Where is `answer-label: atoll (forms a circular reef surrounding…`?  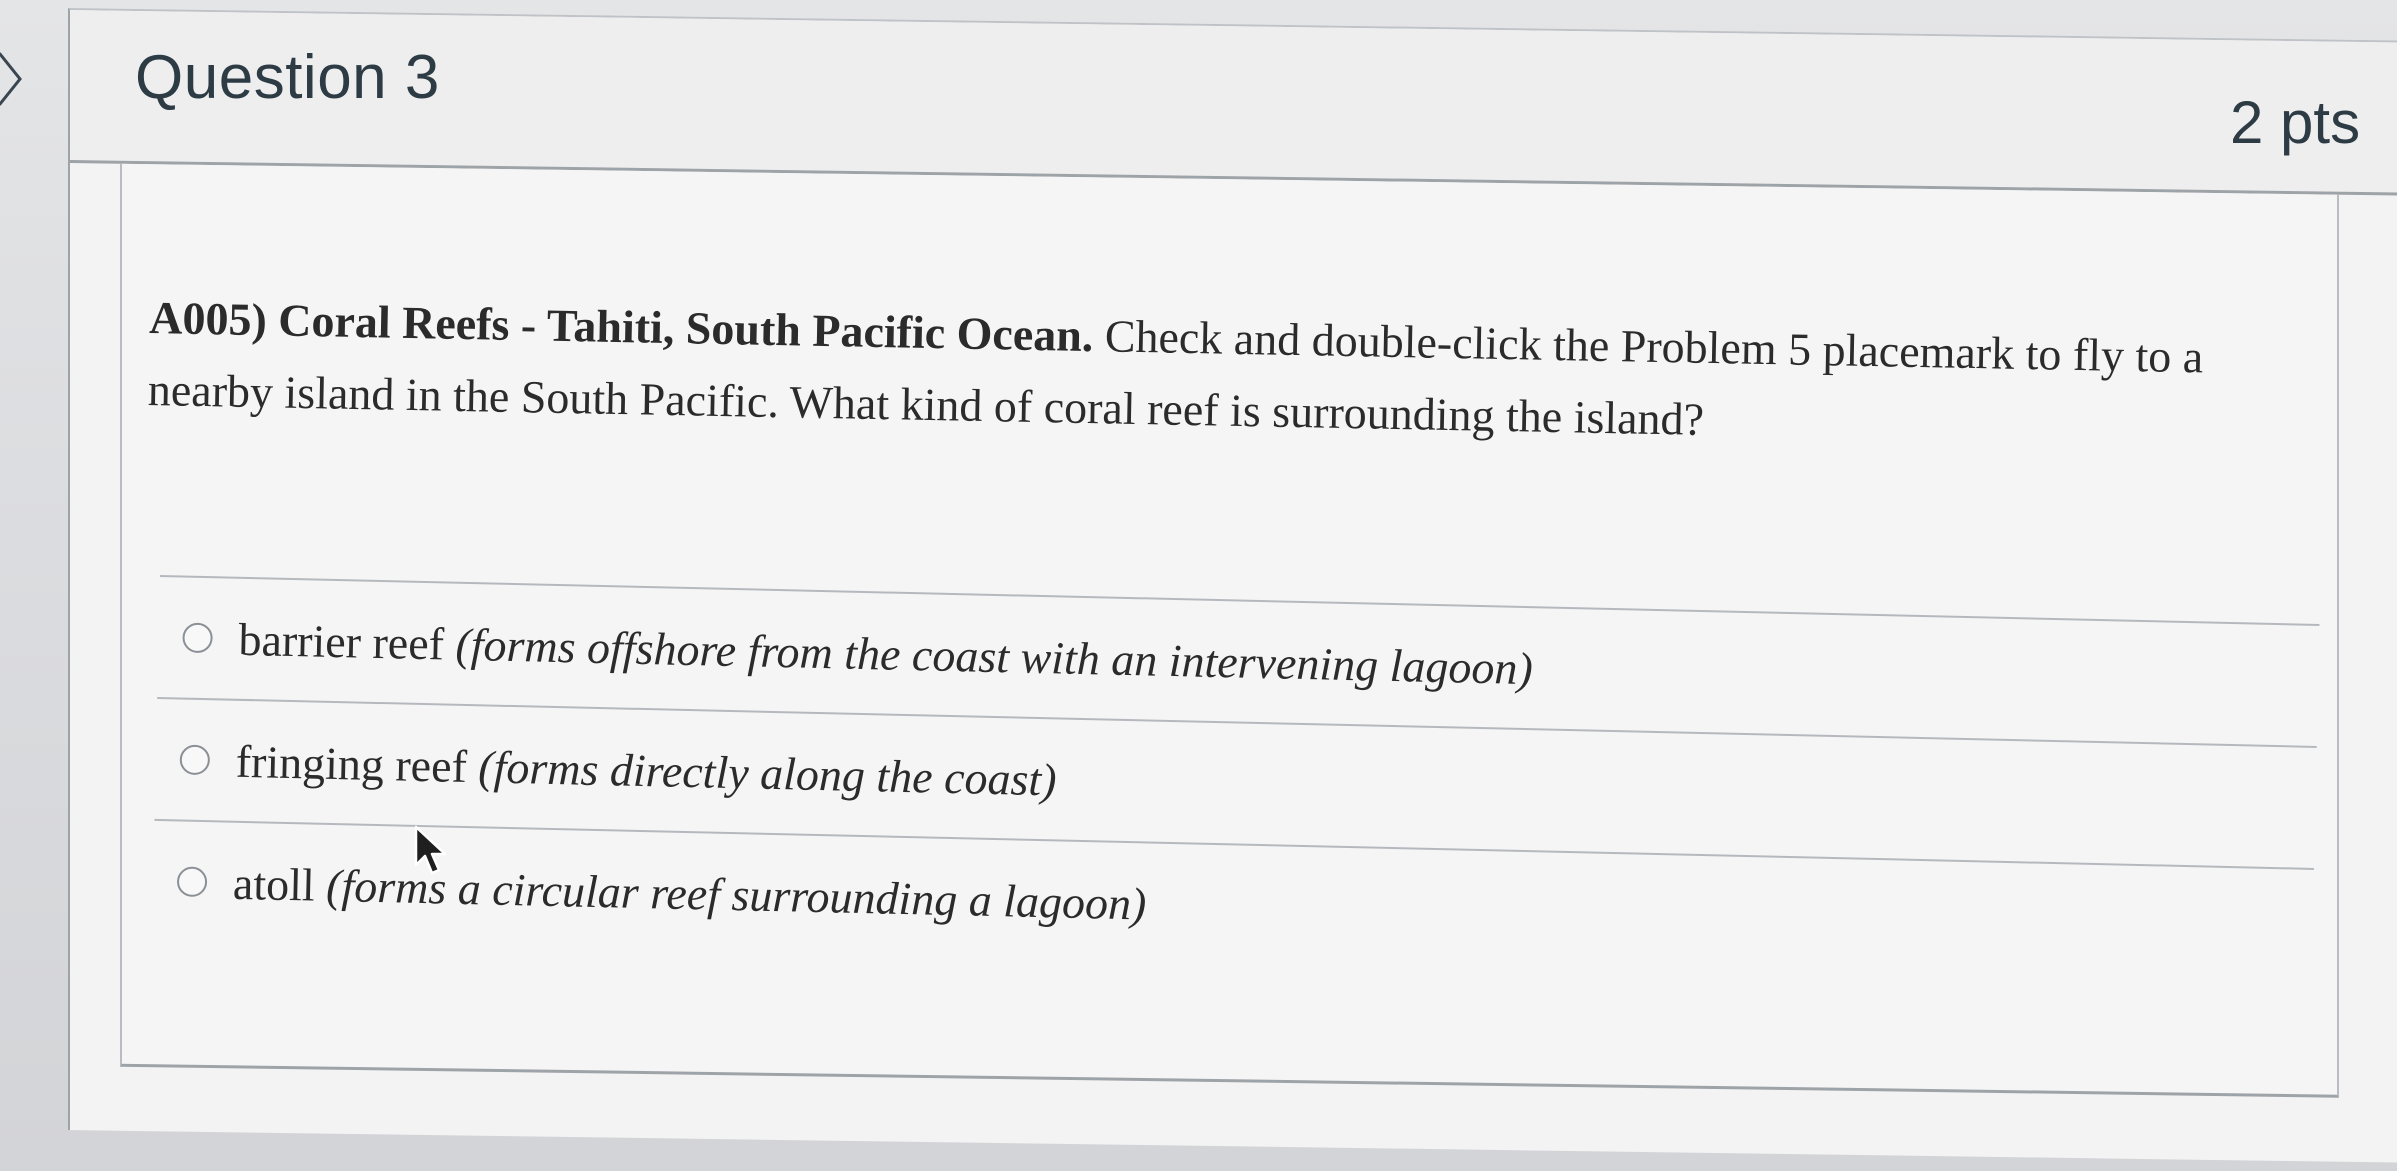
answer-label: atoll (forms a circular reef surrounding… is located at coordinates (689, 893).